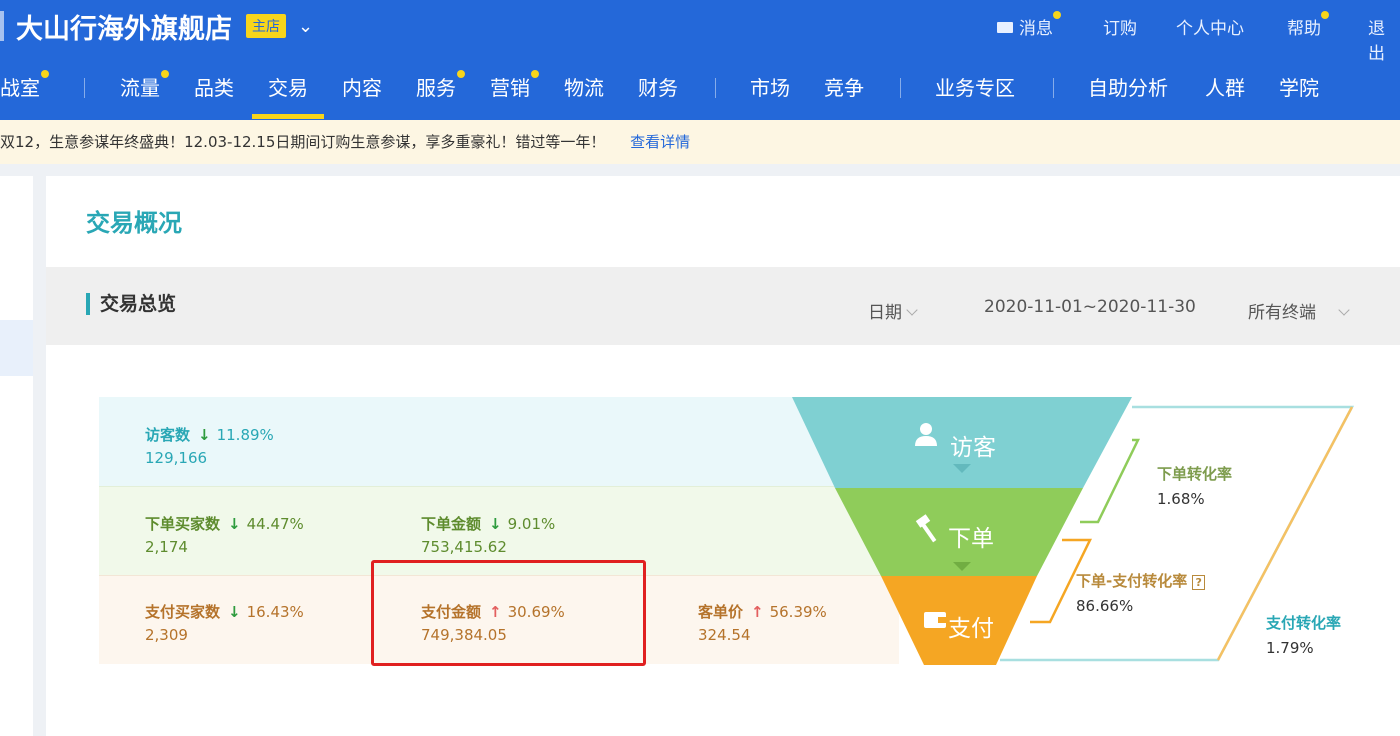 The width and height of the screenshot is (1400, 736). I want to click on rate-pay-conversion: 支付转化率 1.79%, so click(1304, 635).